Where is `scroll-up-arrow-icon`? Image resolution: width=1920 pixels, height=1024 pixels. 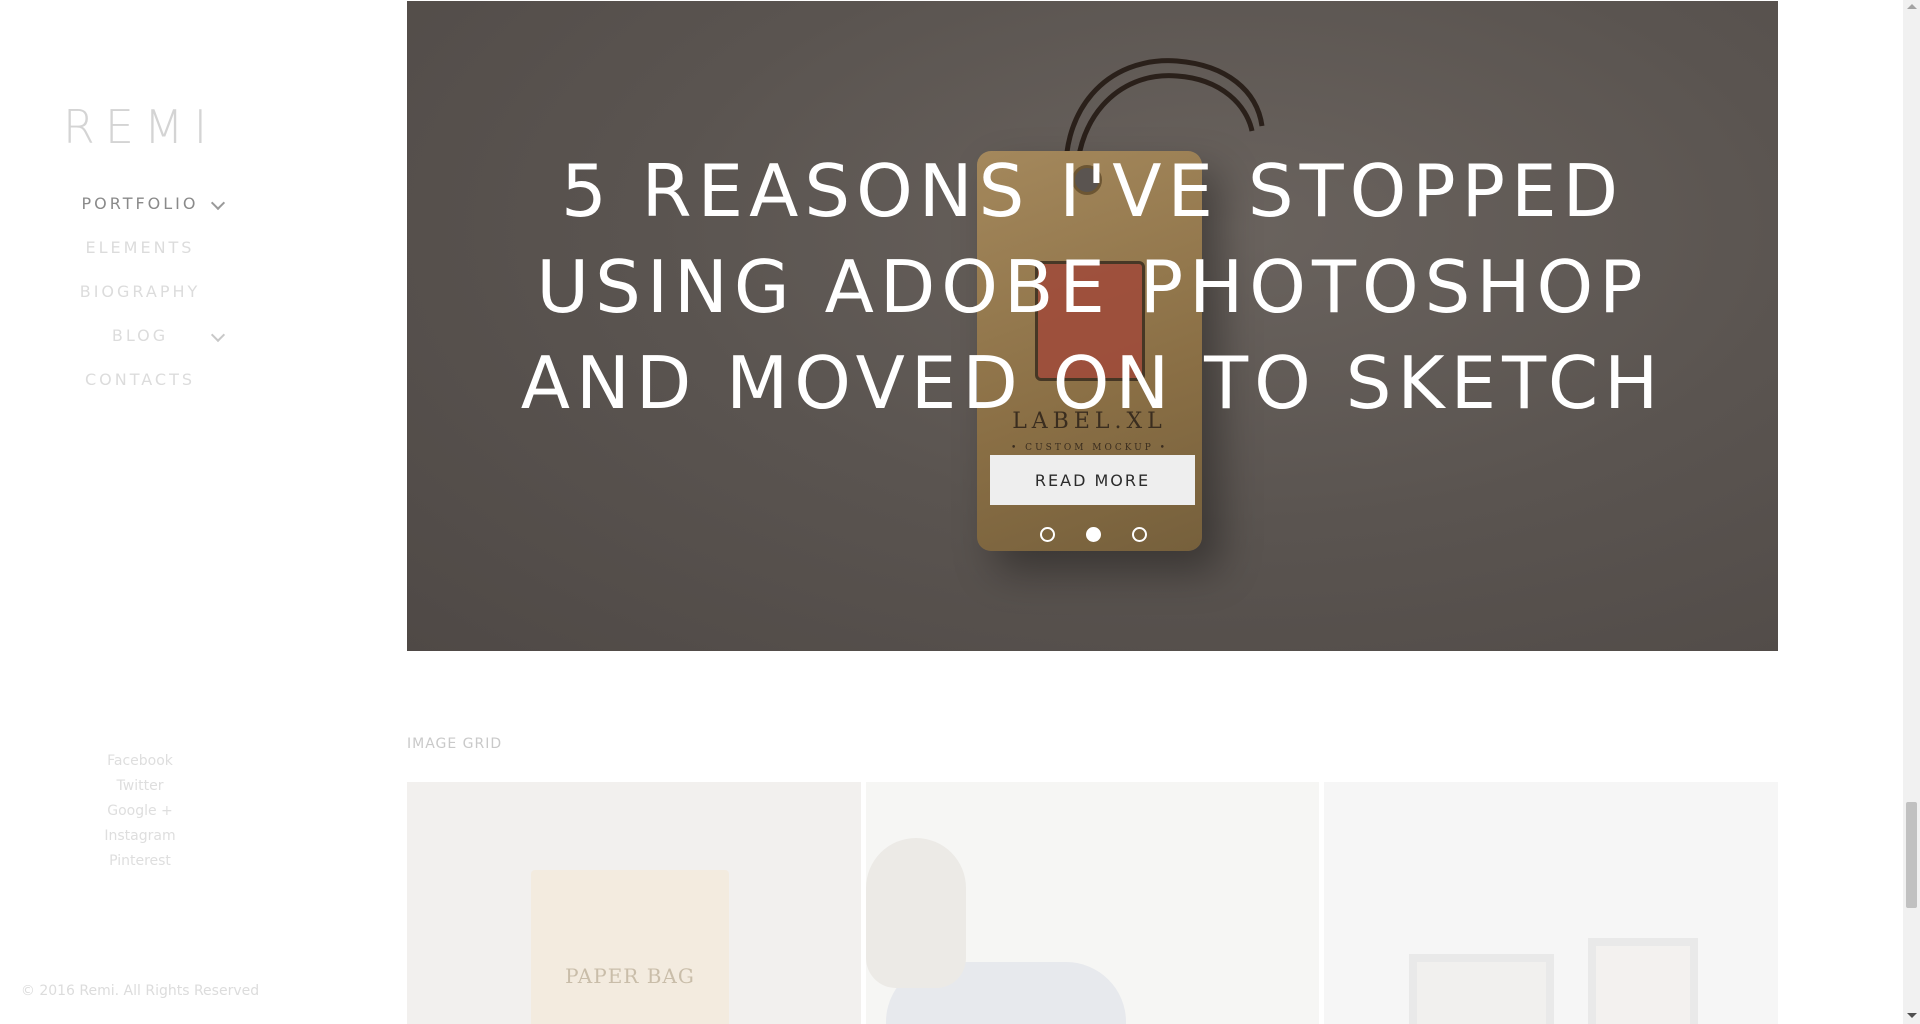
scroll-up-arrow-icon is located at coordinates (1912, 6).